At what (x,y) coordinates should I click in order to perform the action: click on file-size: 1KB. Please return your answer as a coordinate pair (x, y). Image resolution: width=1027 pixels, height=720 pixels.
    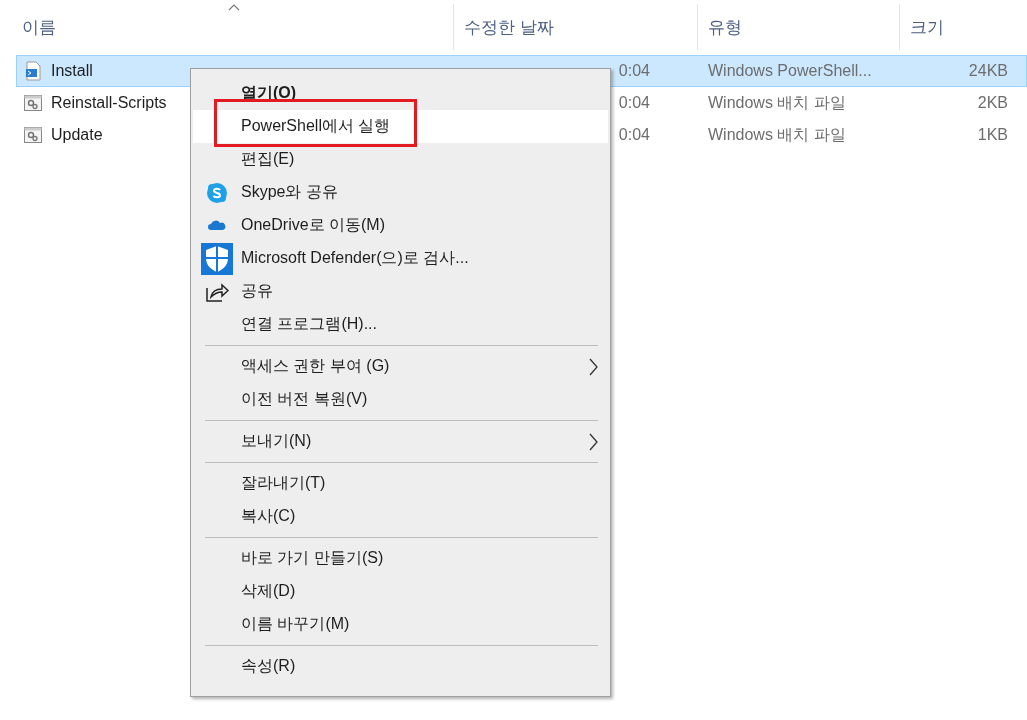
    Looking at the image, I should click on (992, 135).